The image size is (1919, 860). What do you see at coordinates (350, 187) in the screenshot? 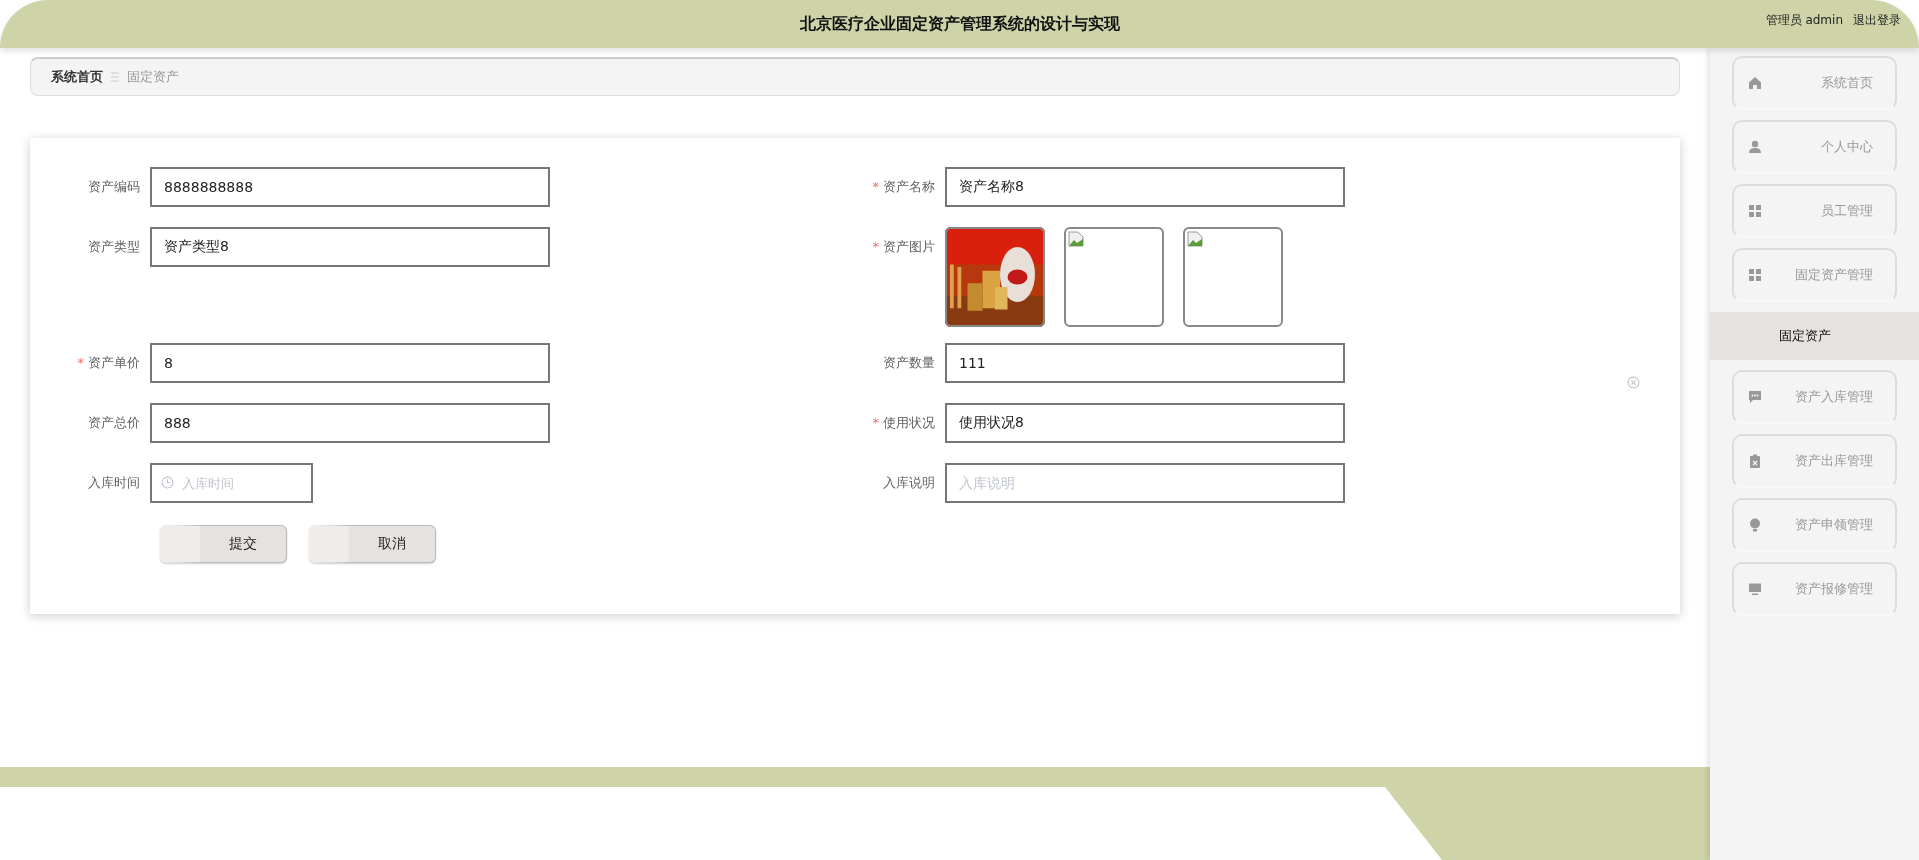
I see `input-field: 8888888888` at bounding box center [350, 187].